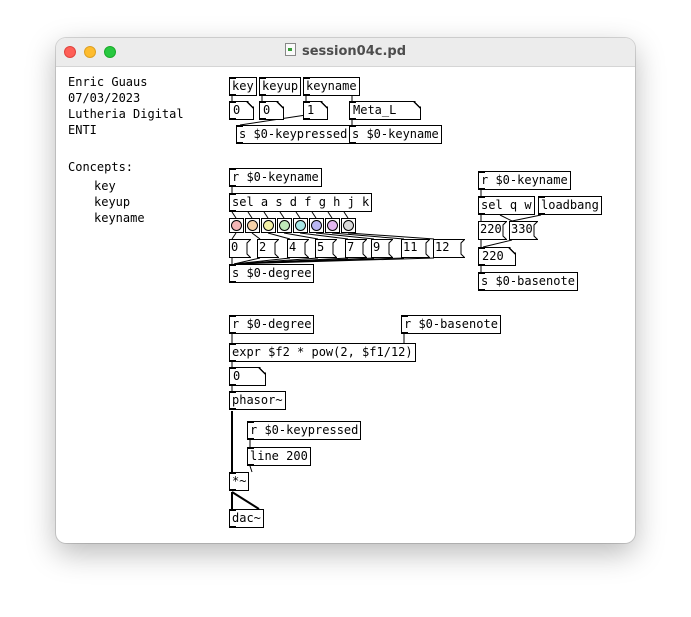  Describe the element at coordinates (235, 247) in the screenshot. I see `degree-message-0-label: 0` at that location.